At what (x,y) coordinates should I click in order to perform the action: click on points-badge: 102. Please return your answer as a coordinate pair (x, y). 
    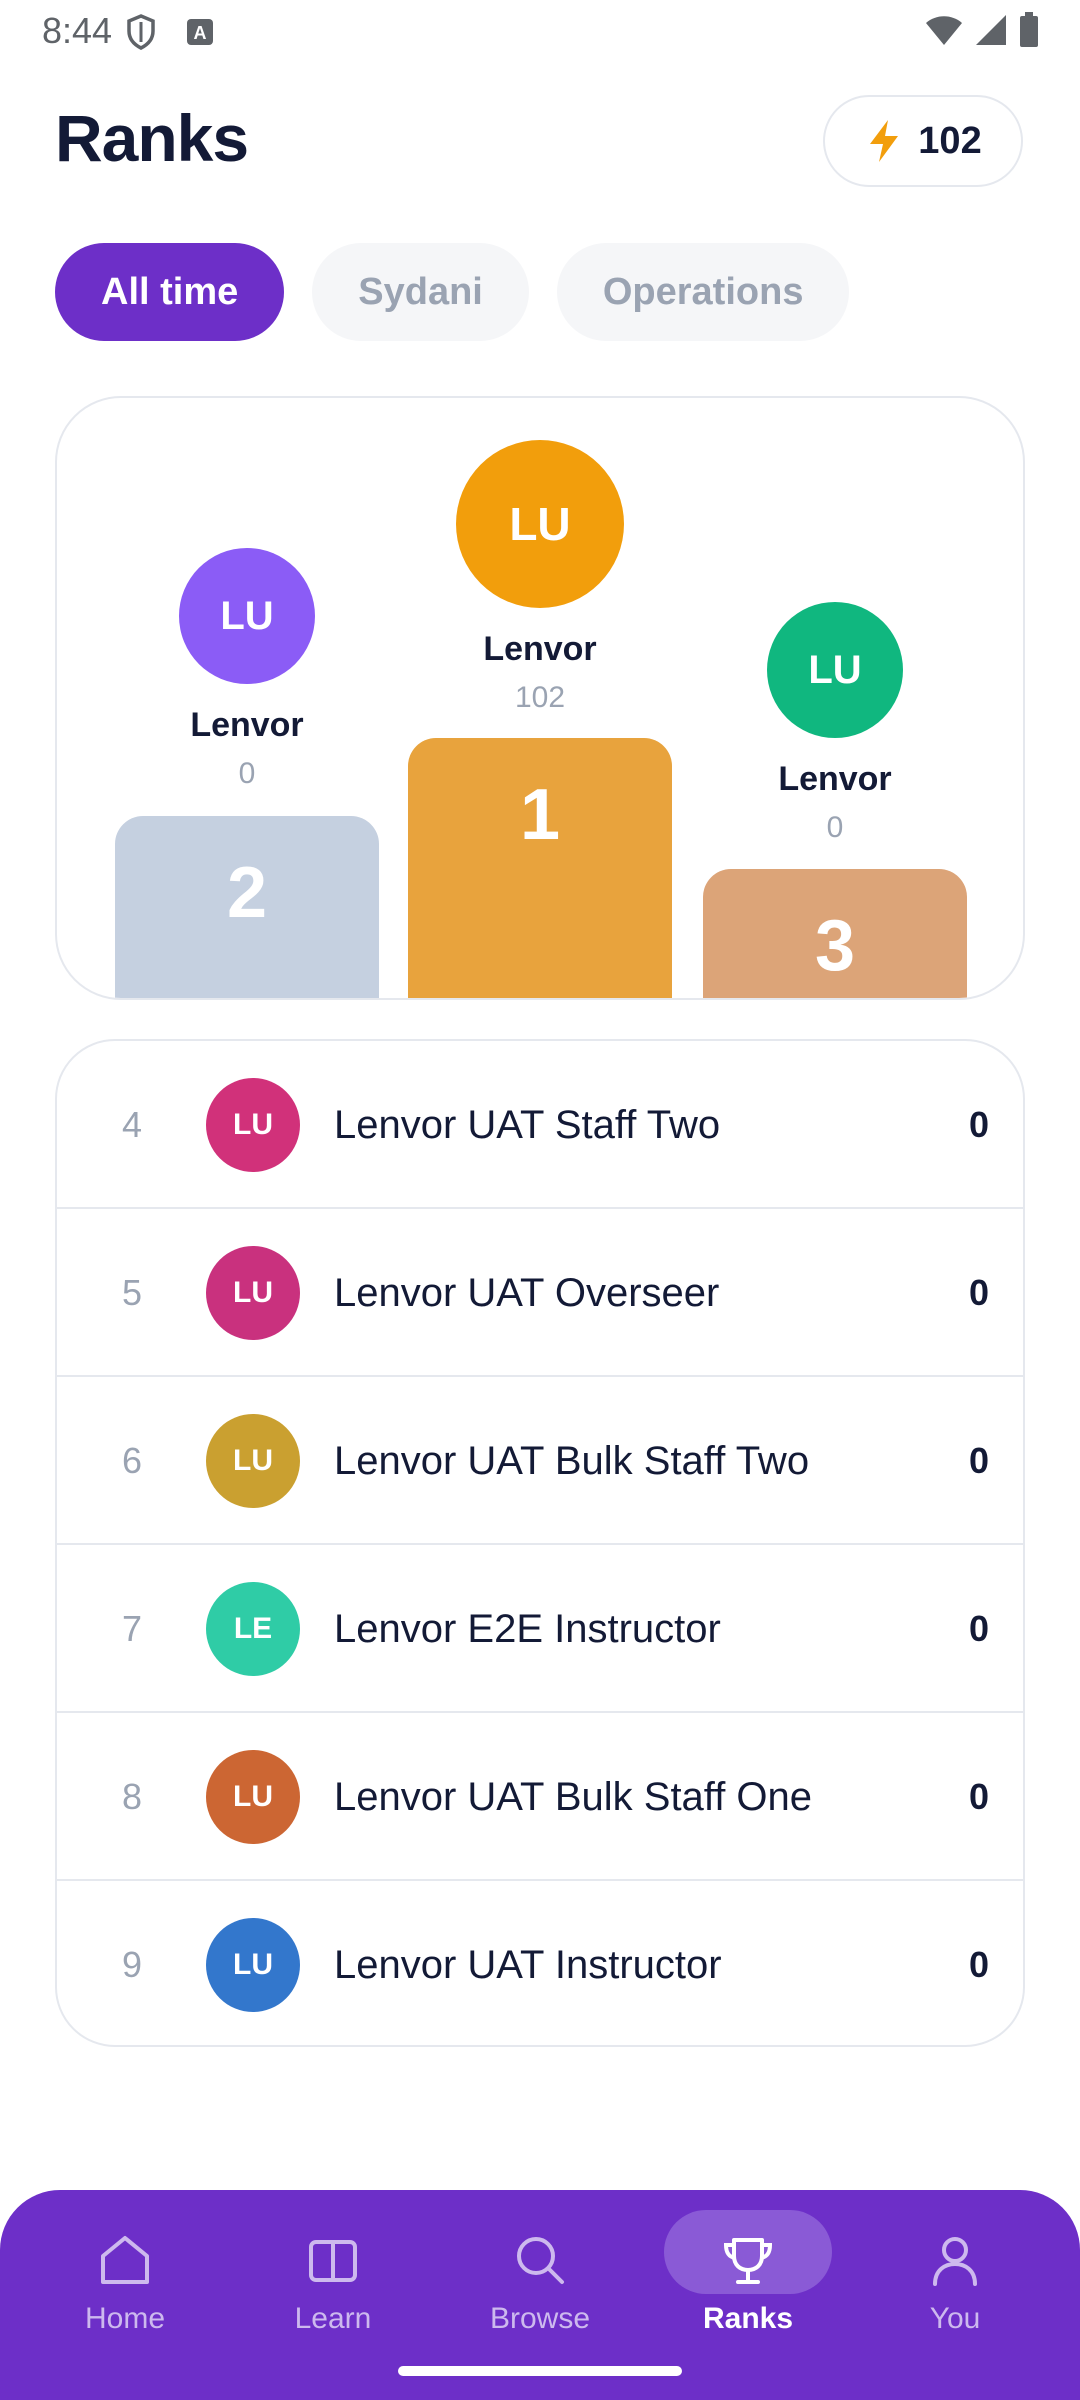
    Looking at the image, I should click on (923, 141).